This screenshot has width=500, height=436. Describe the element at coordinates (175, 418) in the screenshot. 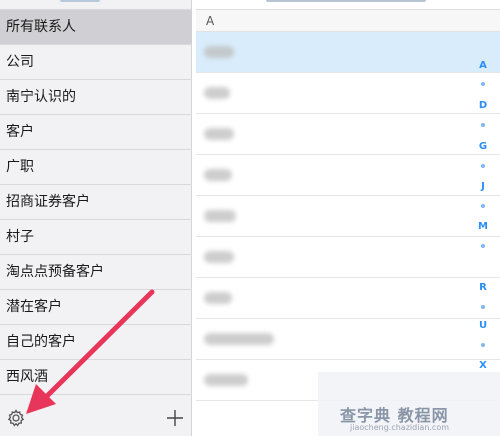

I see `plus-icon` at that location.